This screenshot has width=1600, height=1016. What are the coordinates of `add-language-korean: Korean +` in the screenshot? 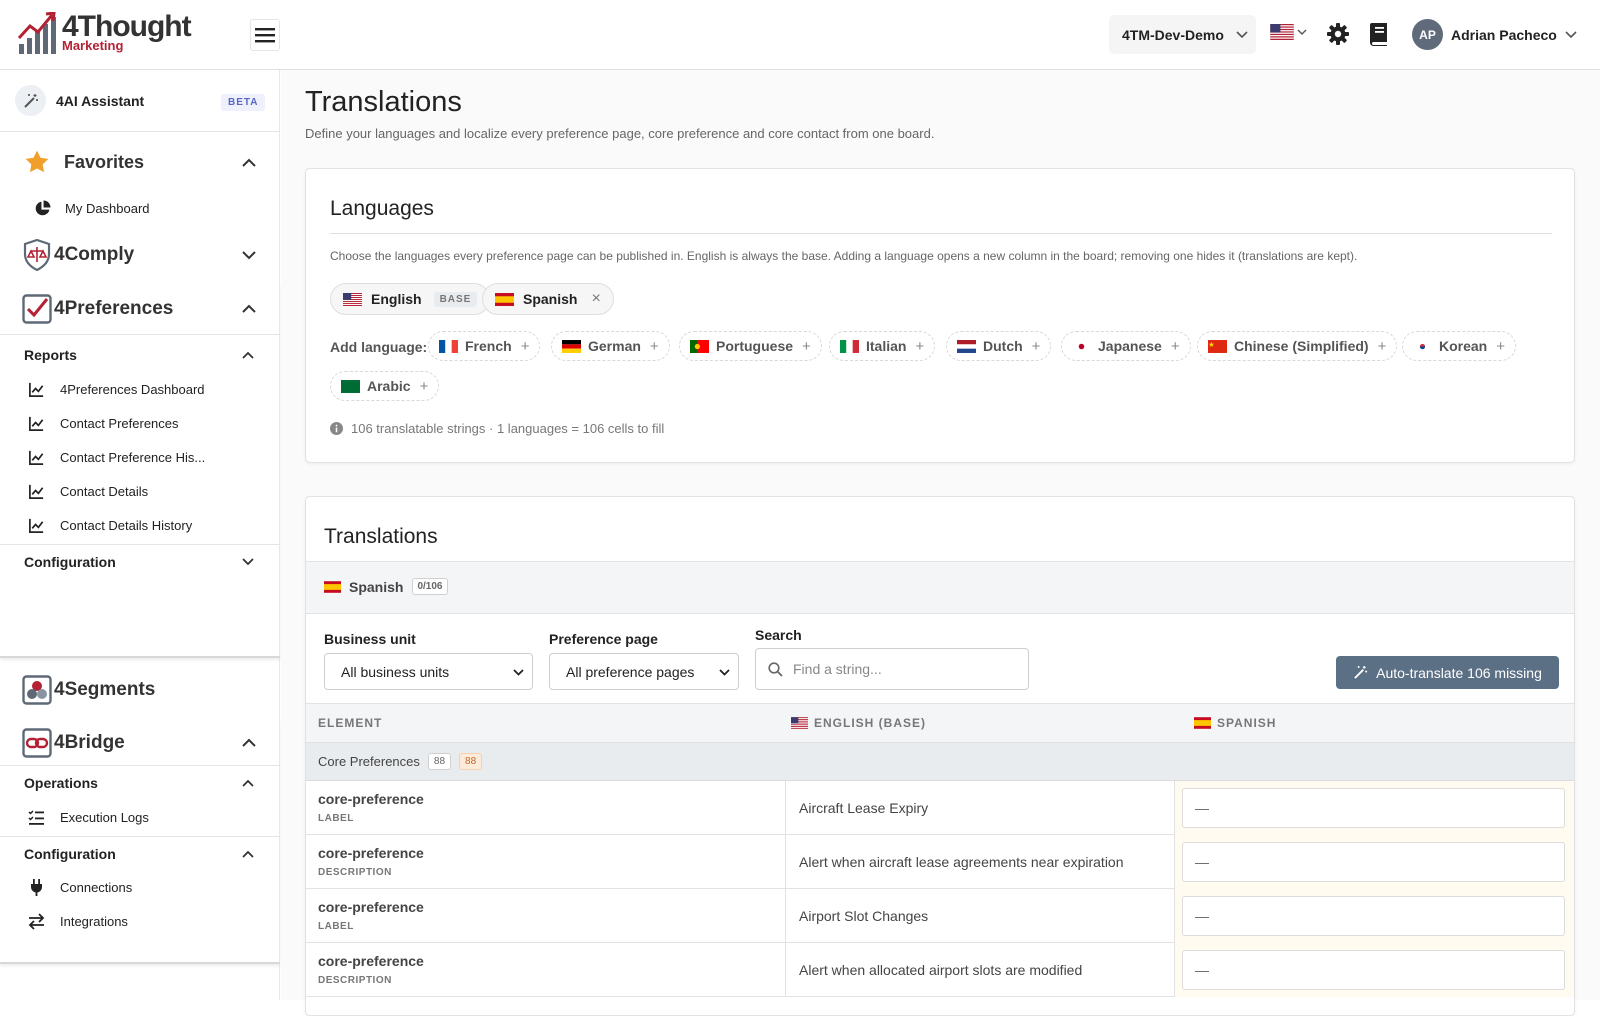 It's located at (1459, 346).